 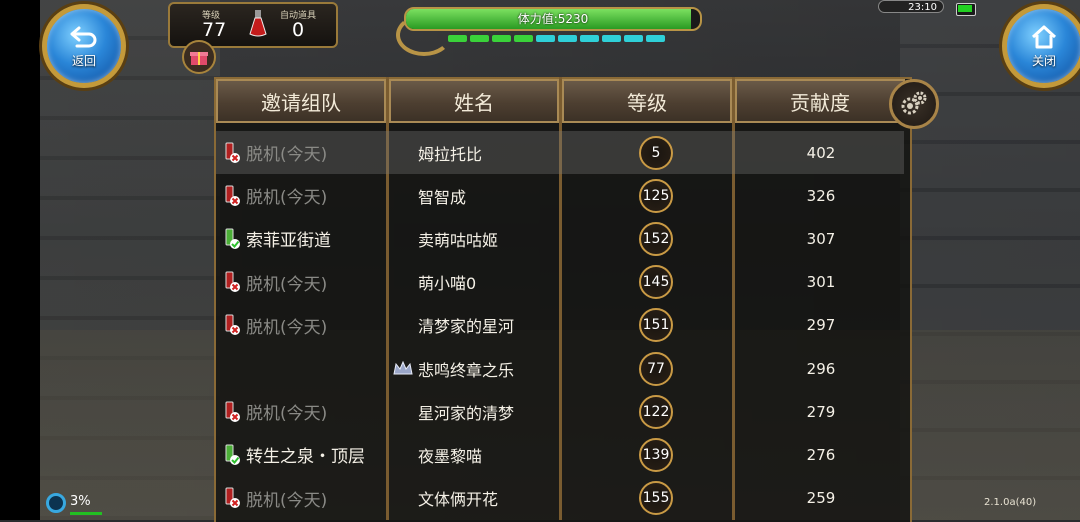 What do you see at coordinates (821, 195) in the screenshot?
I see `contribution-value: 326` at bounding box center [821, 195].